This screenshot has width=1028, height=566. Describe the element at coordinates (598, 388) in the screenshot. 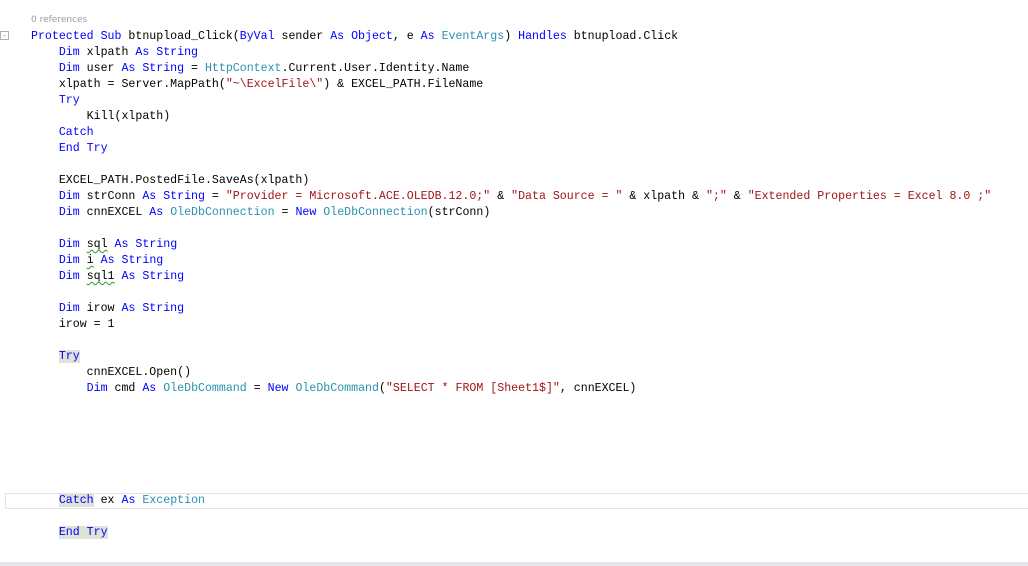

I see `code-token: , cnnEXCEL)` at that location.